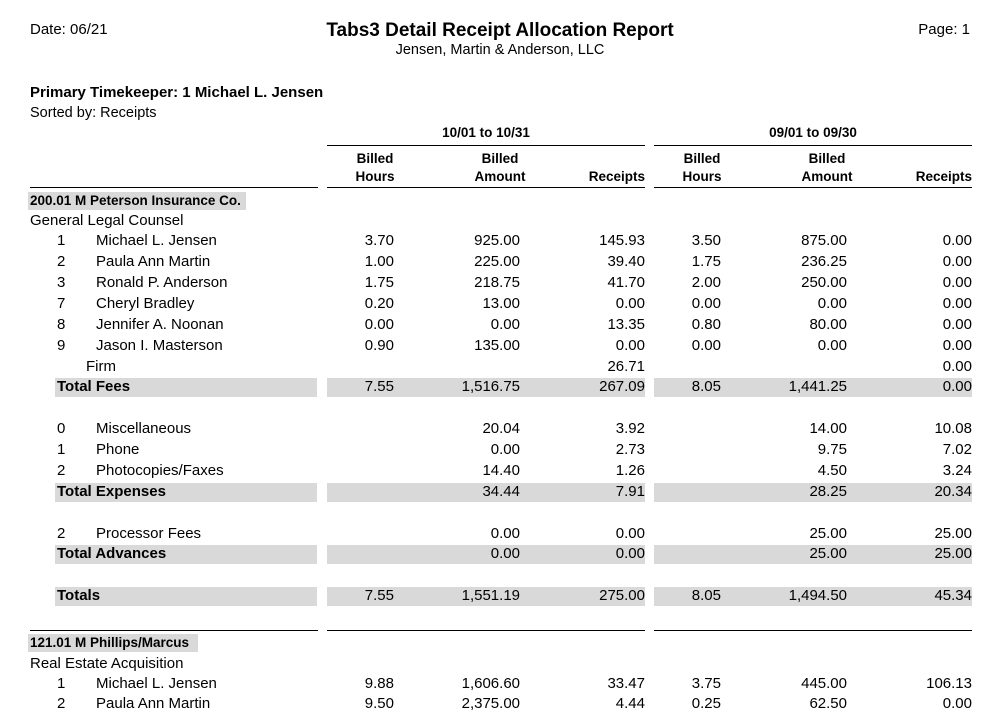 The width and height of the screenshot is (1000, 716). I want to click on col-receipts-2: Receipts, so click(943, 176).